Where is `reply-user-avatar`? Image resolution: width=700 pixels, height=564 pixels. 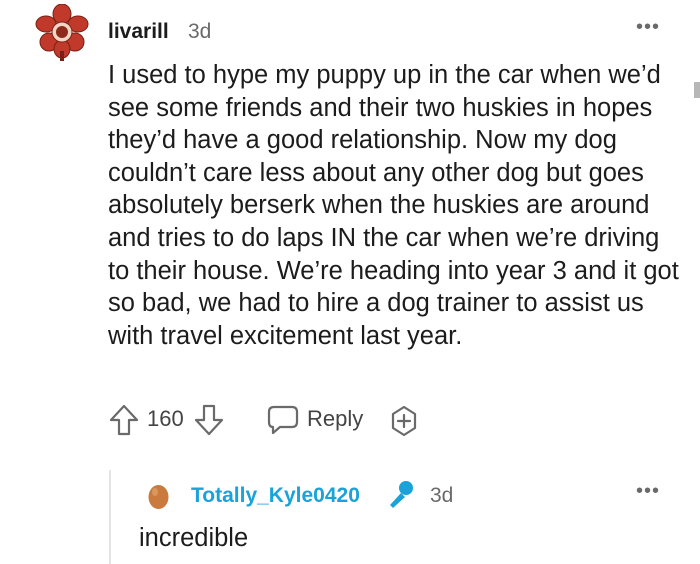 reply-user-avatar is located at coordinates (158, 496).